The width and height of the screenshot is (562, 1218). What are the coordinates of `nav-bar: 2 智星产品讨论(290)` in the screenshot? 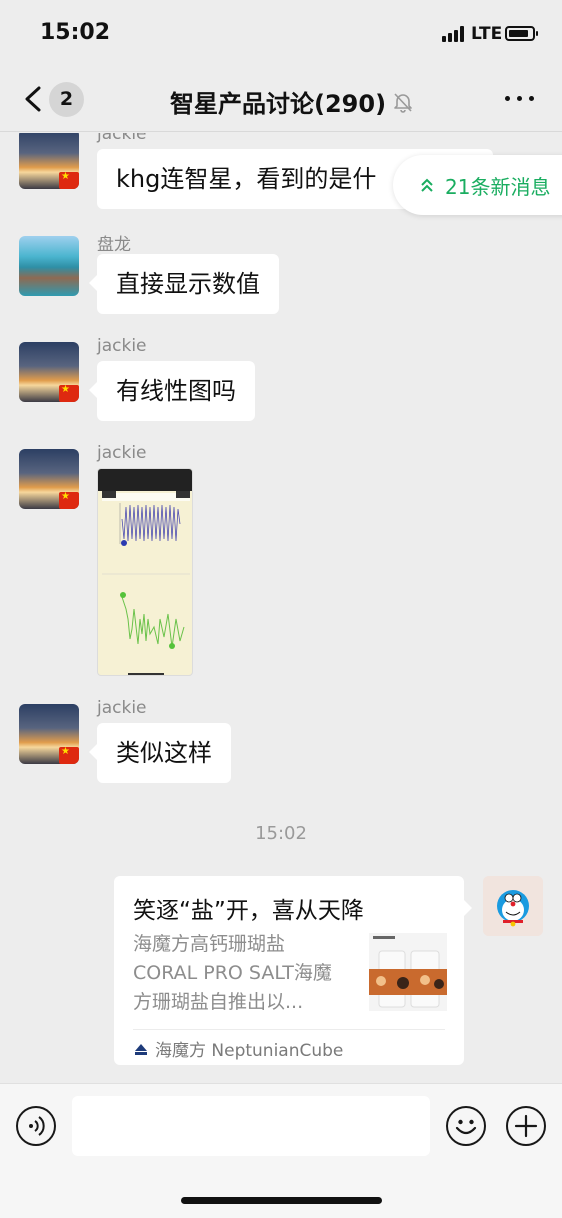 It's located at (281, 99).